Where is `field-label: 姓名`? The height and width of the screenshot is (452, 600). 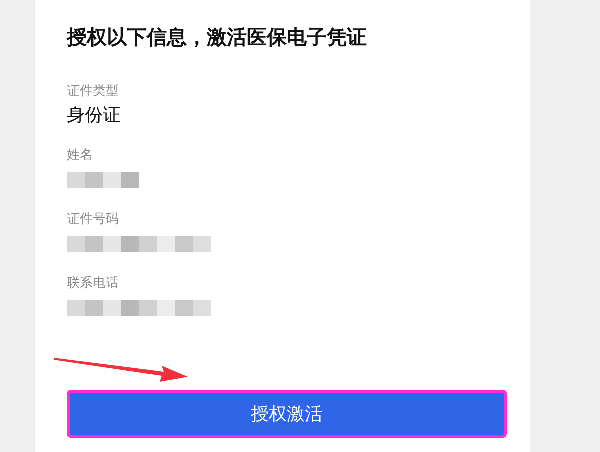 field-label: 姓名 is located at coordinates (80, 155).